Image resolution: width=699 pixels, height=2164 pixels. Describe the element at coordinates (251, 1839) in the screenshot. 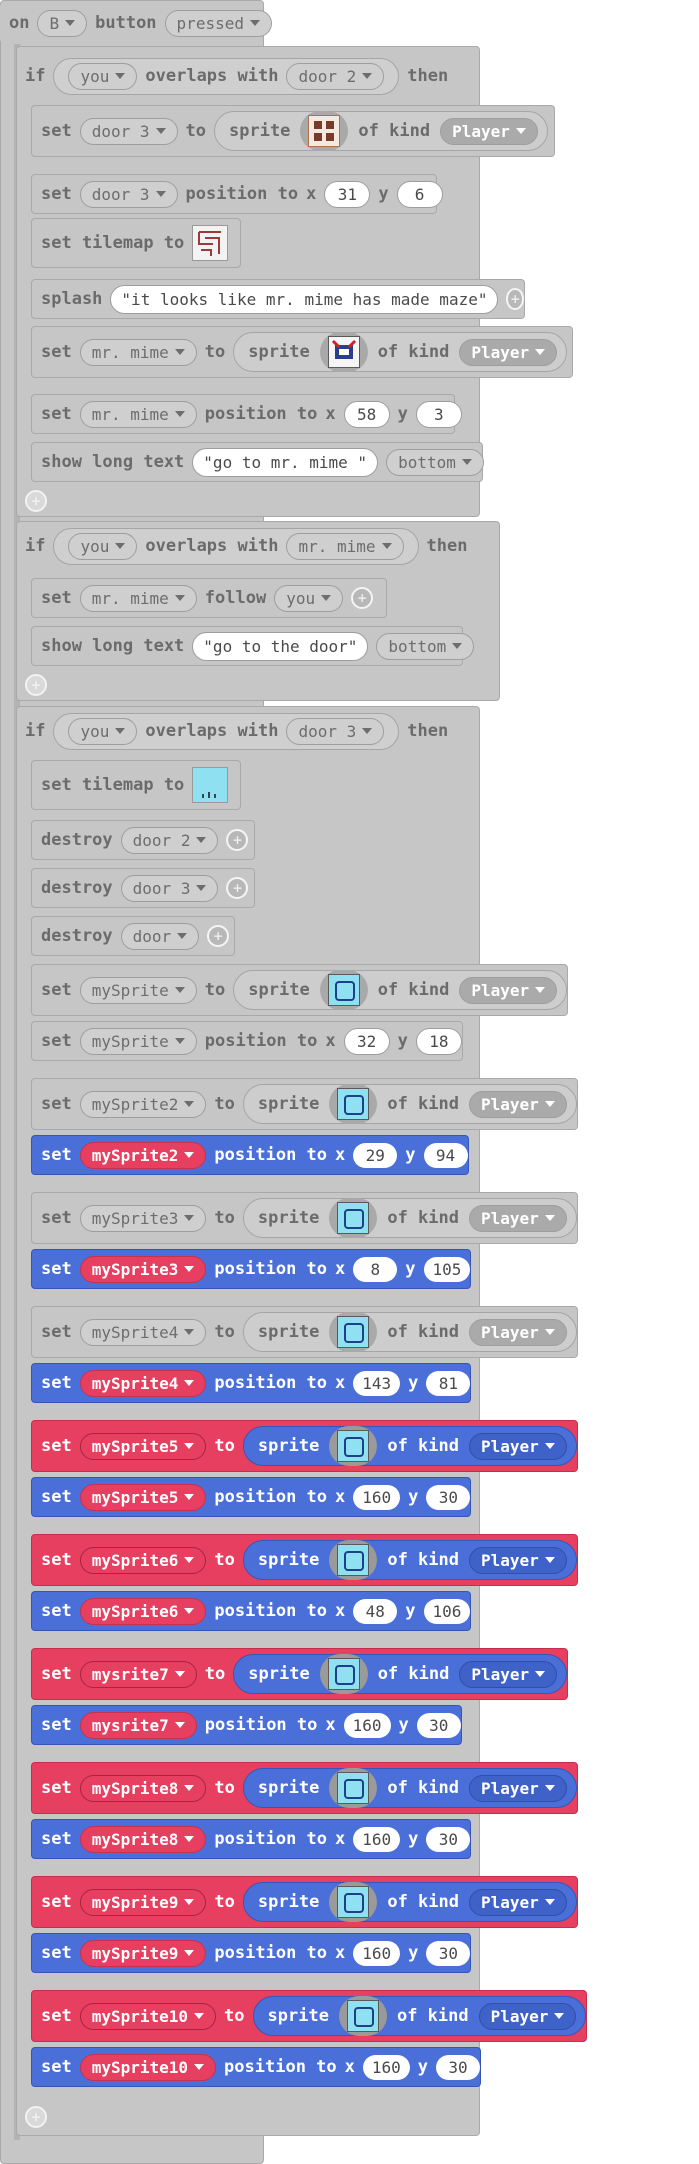

I see `set-position-block: set mySprite8 position to x 160 y 30` at that location.